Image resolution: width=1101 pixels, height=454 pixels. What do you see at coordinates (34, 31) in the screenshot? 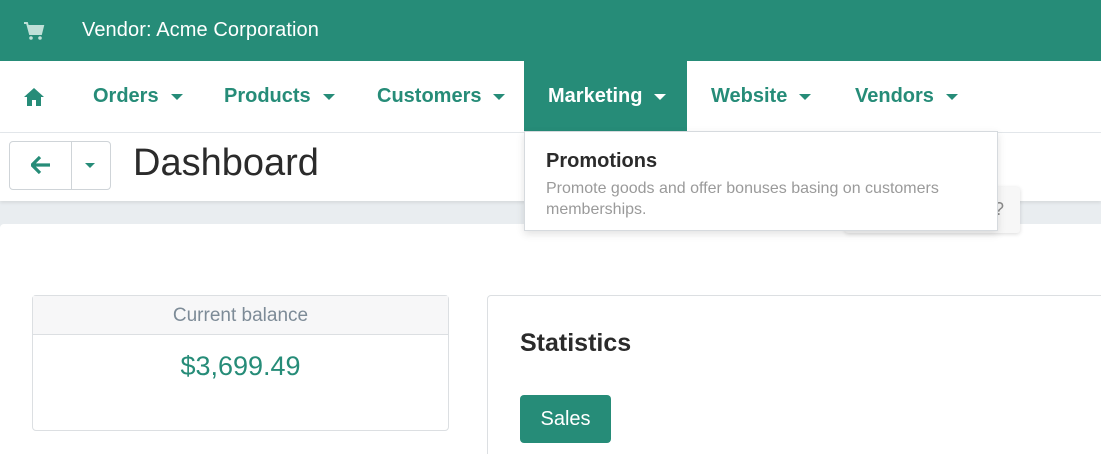
I see `shopping-cart-icon` at bounding box center [34, 31].